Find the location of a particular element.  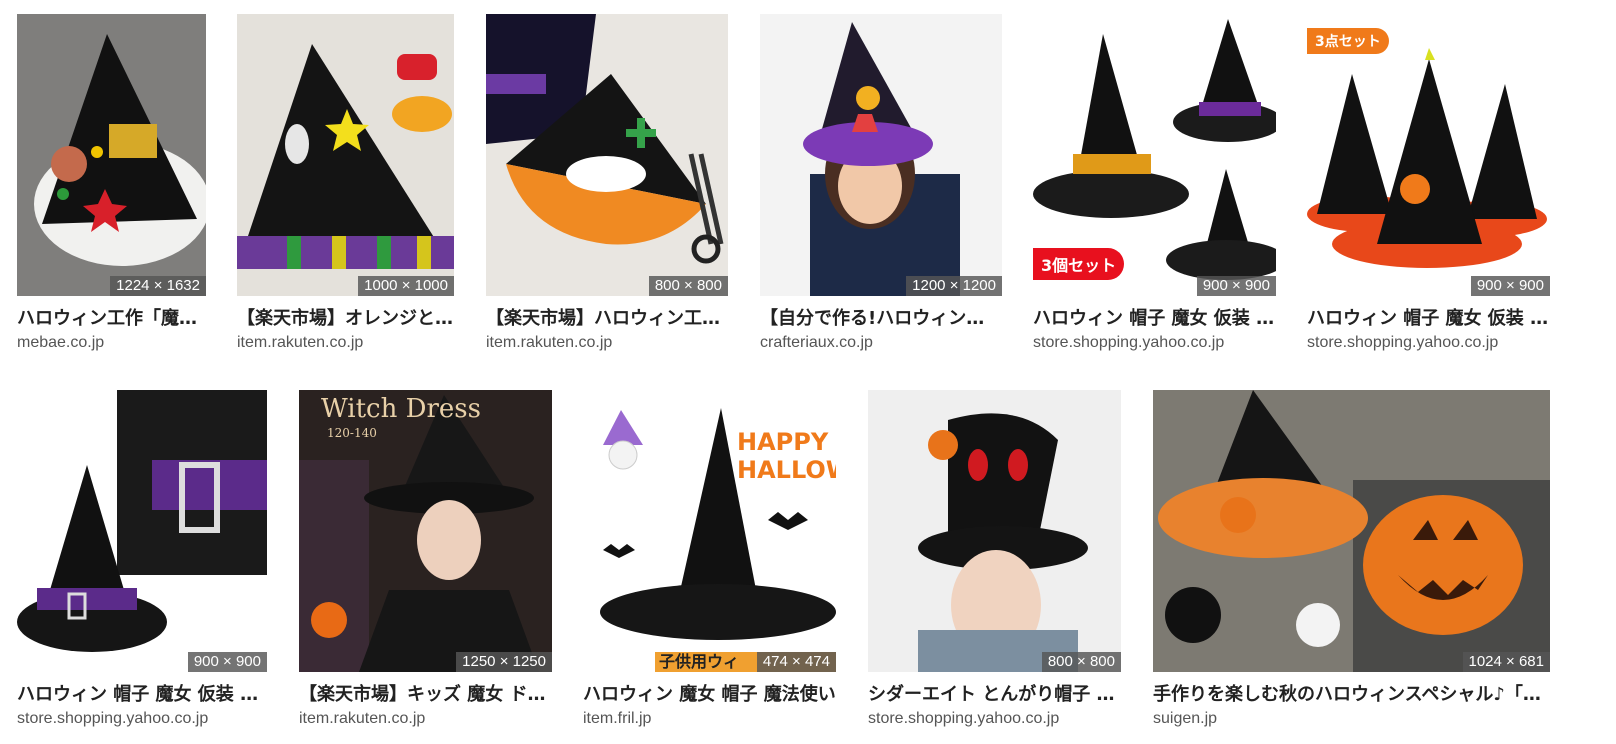

paper-plate-witch-hat-image is located at coordinates (111, 155).